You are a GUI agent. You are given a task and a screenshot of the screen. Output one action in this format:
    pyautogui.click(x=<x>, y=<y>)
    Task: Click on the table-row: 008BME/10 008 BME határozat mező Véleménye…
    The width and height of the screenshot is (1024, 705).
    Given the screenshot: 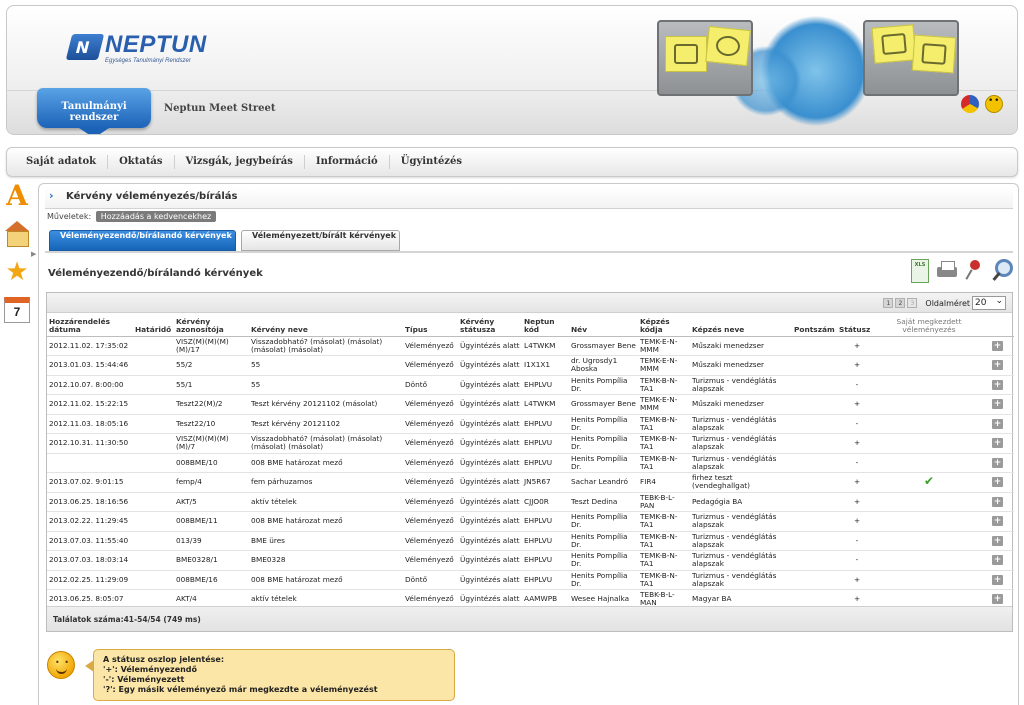 What is the action you would take?
    pyautogui.click(x=530, y=463)
    